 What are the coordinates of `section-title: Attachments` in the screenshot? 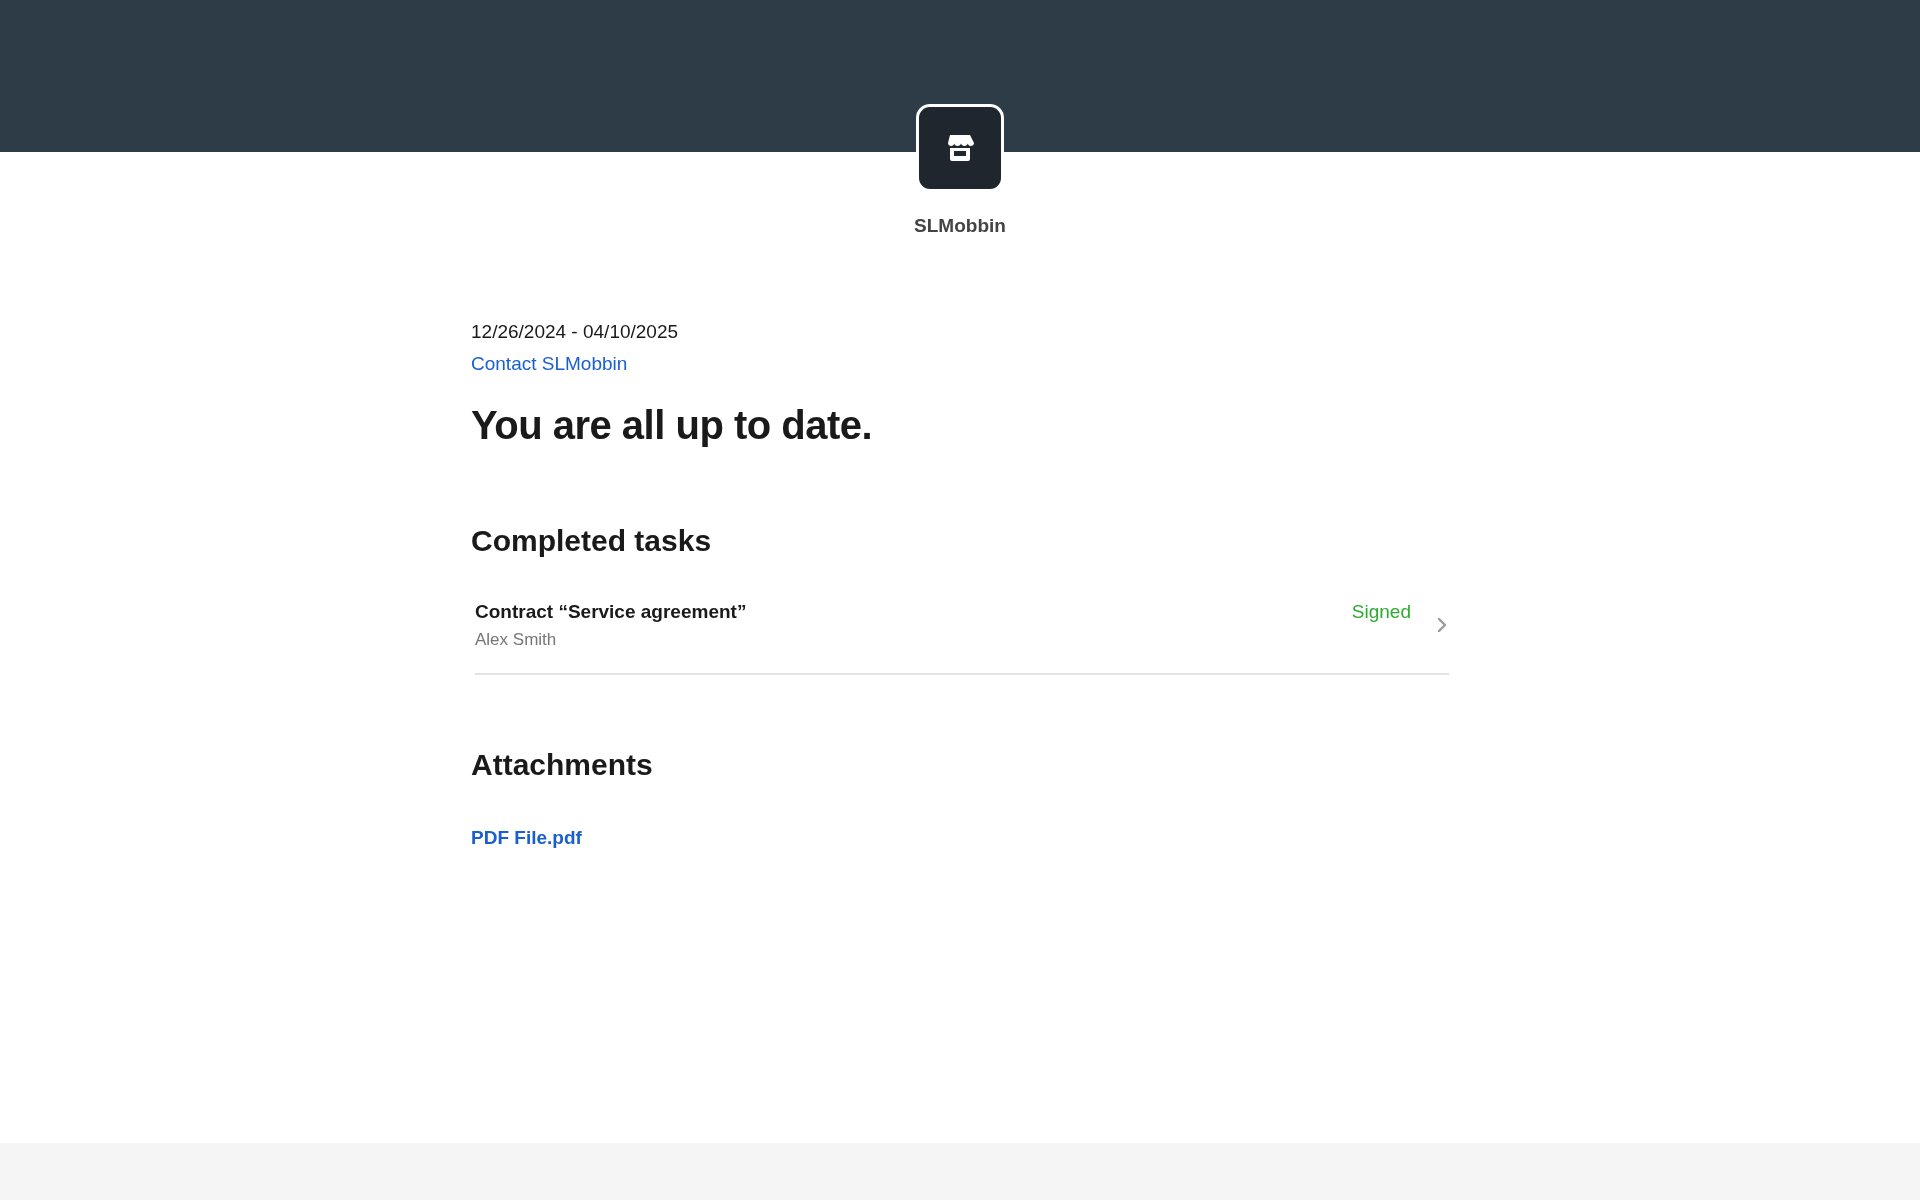 It's located at (562, 764).